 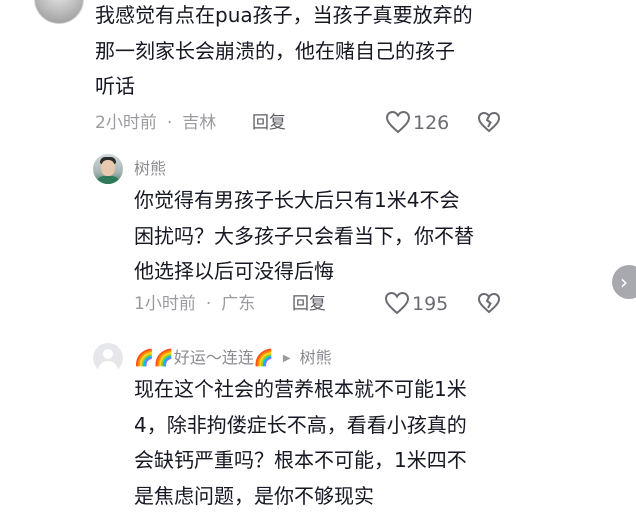 What do you see at coordinates (316, 357) in the screenshot?
I see `reply-to-username: 树熊` at bounding box center [316, 357].